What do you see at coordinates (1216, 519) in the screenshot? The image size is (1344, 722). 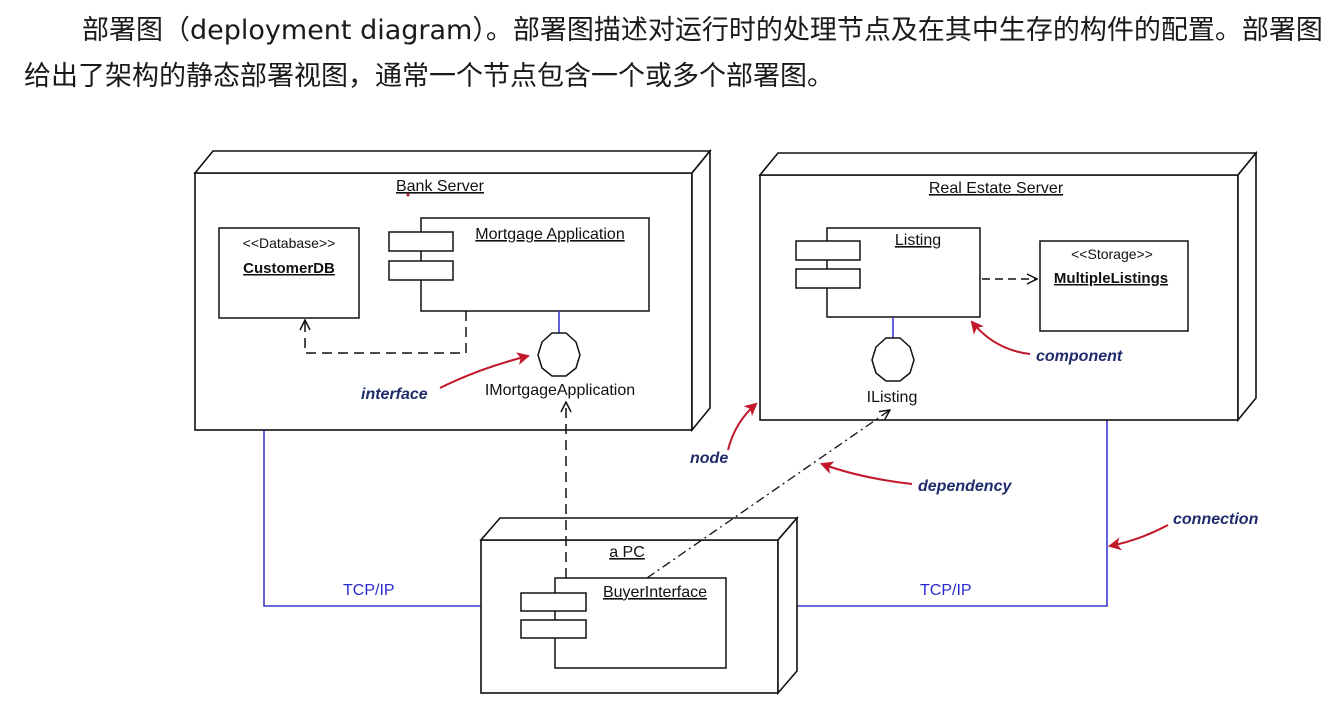 I see `annotation-connection: connection` at bounding box center [1216, 519].